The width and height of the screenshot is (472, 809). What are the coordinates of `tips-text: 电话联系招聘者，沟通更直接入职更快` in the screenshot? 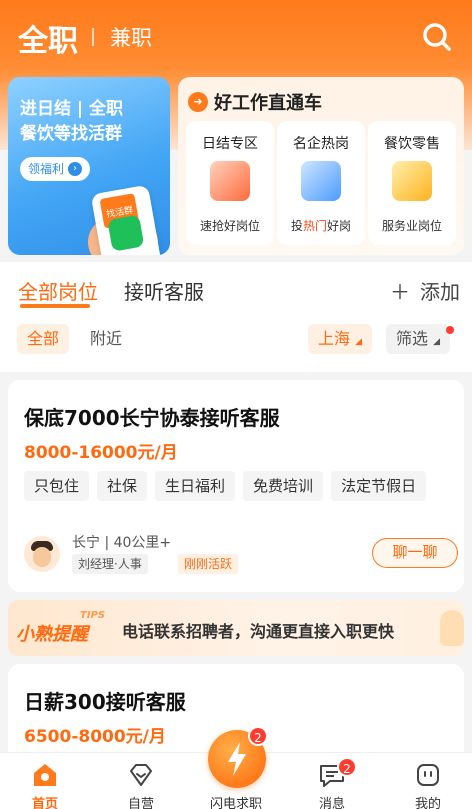 It's located at (258, 631).